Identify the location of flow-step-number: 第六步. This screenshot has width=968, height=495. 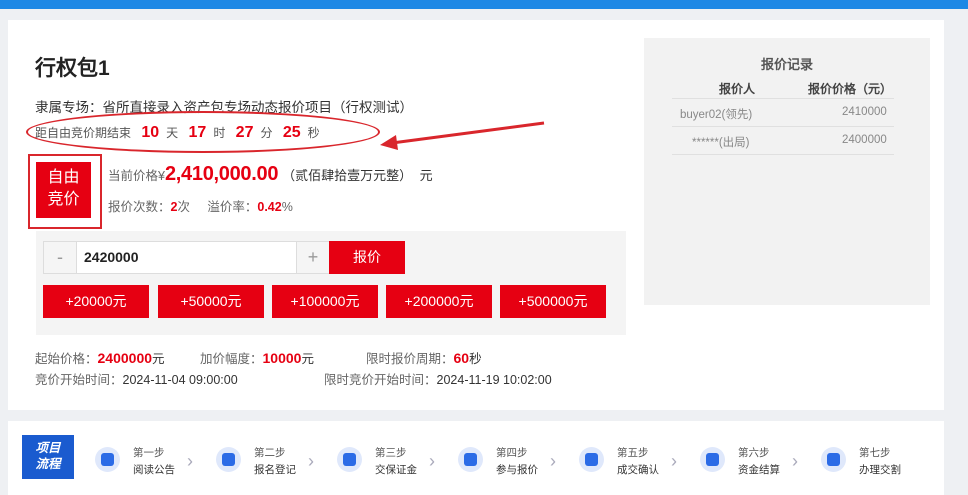
(754, 453).